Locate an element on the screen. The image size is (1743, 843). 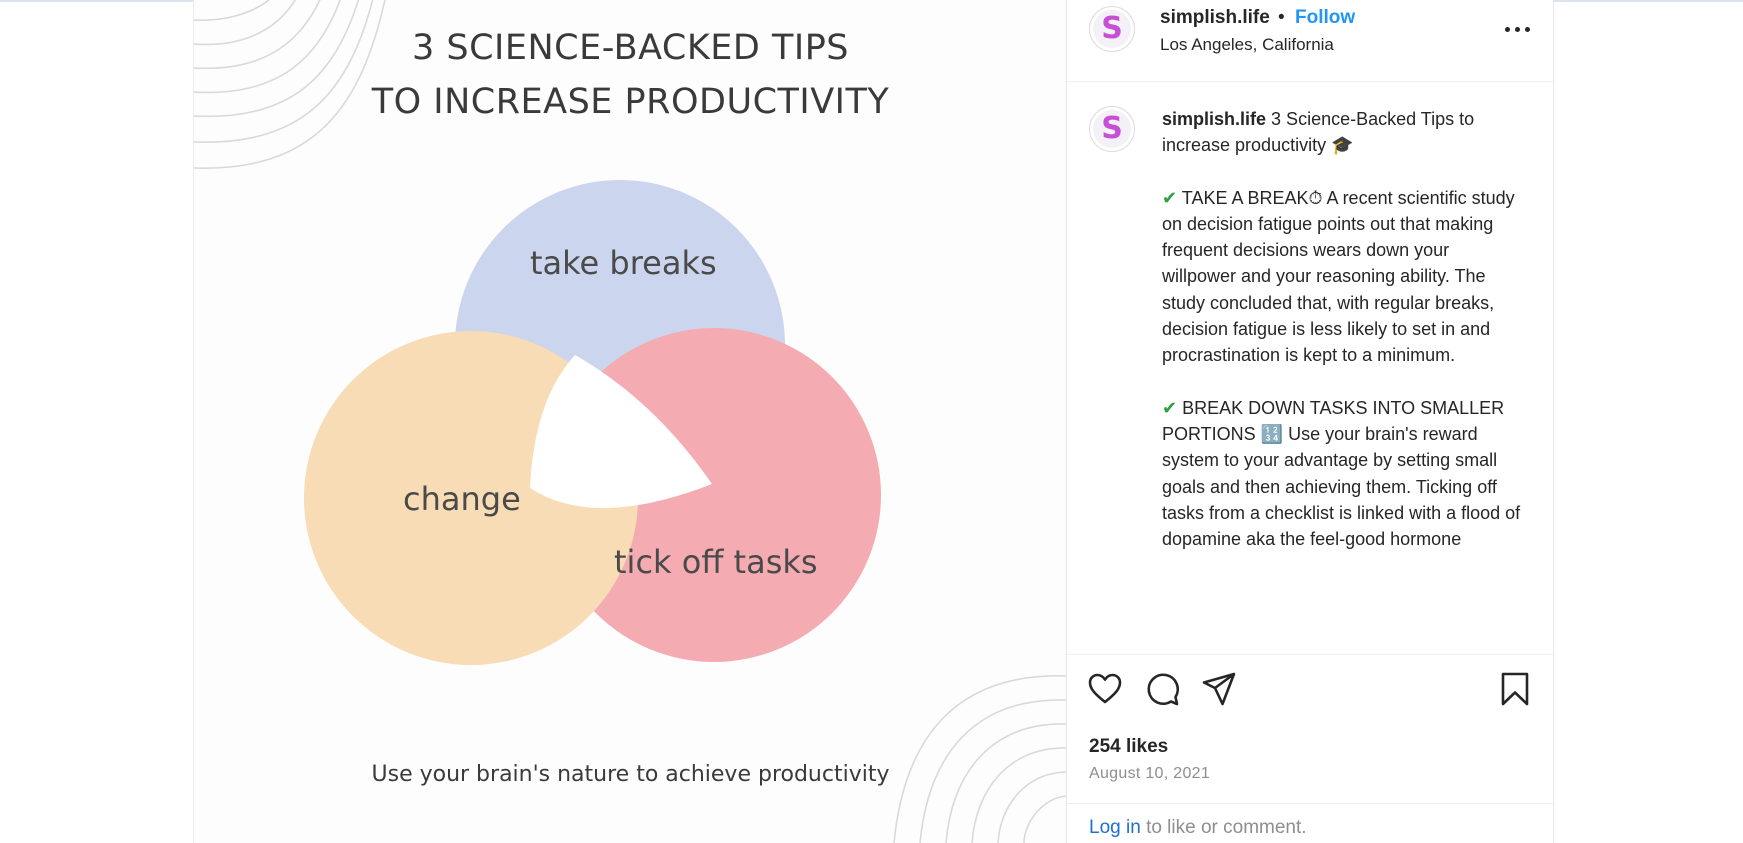
venn-label-tick-off-tasks: tick off tasks is located at coordinates (716, 562).